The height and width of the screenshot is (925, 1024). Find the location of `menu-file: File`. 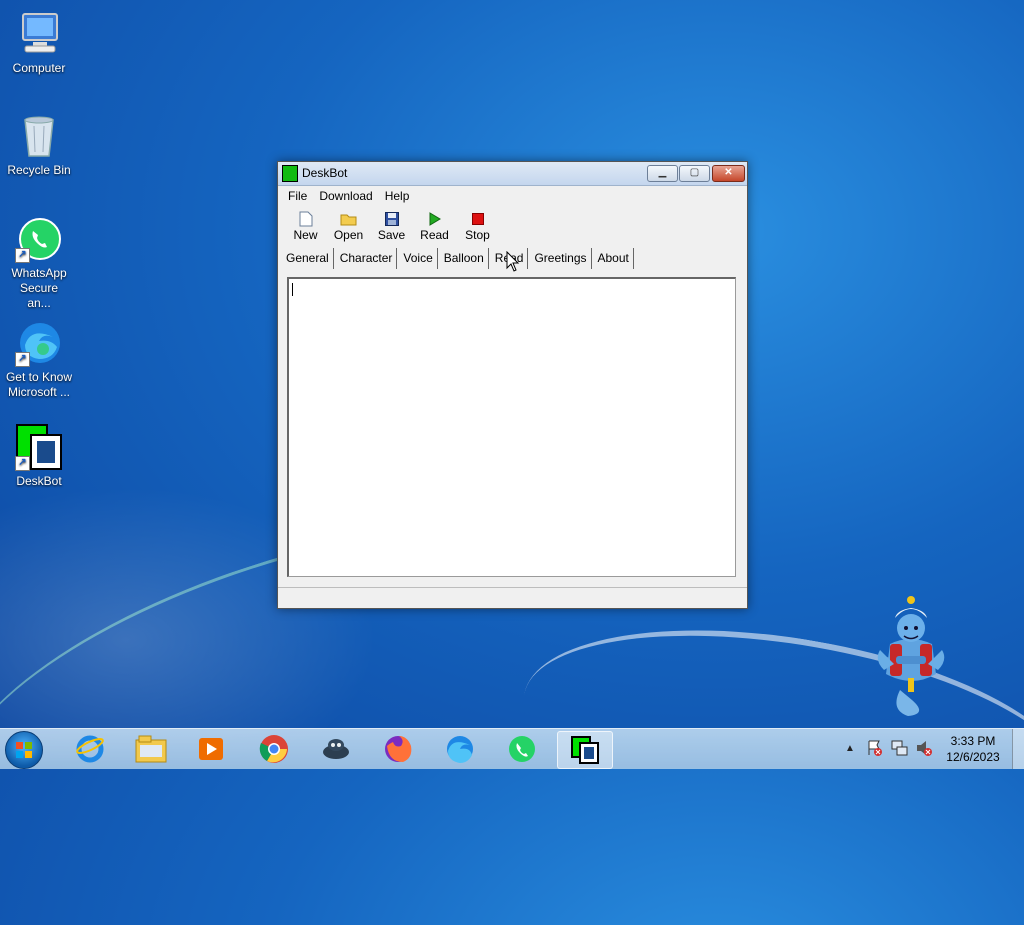

menu-file: File is located at coordinates (297, 196).